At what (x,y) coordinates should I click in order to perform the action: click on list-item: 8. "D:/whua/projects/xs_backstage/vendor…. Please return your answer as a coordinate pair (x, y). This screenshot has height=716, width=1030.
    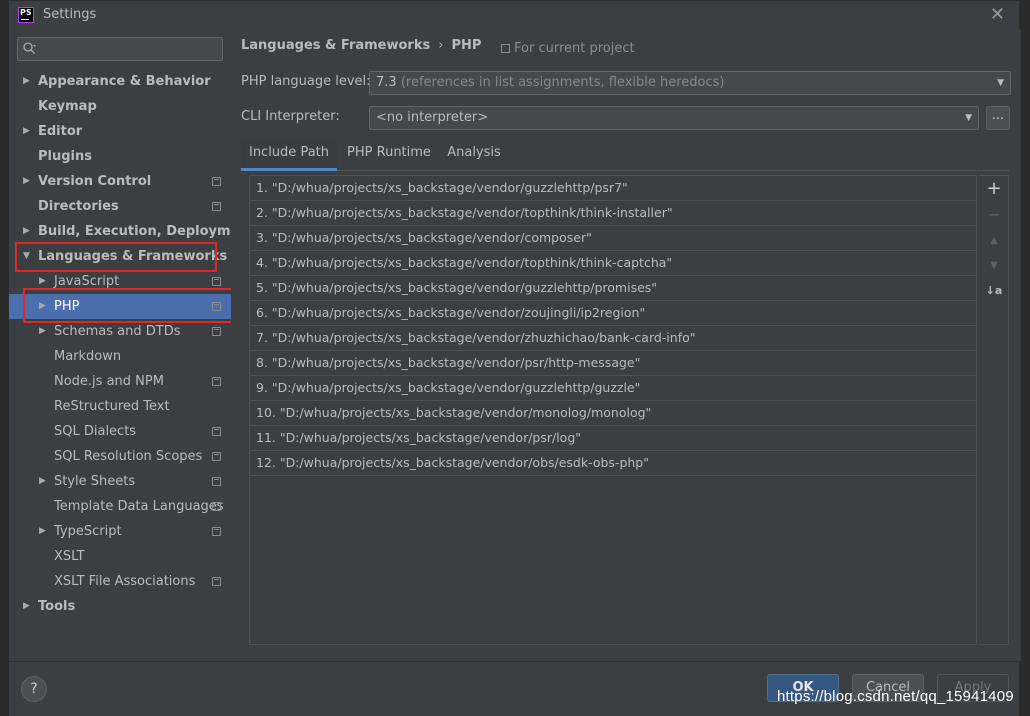
    Looking at the image, I should click on (613, 363).